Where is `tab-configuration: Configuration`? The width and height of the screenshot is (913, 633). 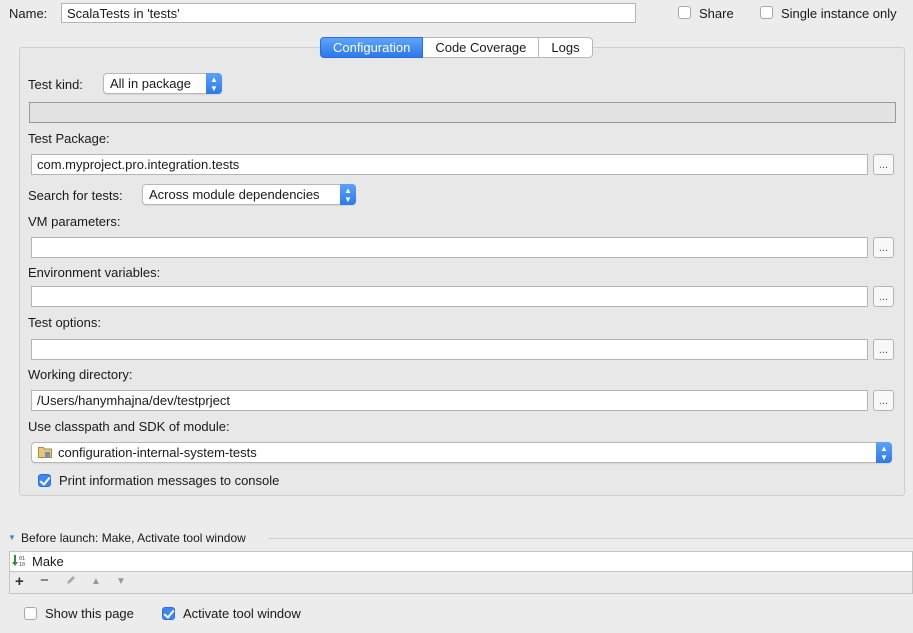 tab-configuration: Configuration is located at coordinates (372, 47).